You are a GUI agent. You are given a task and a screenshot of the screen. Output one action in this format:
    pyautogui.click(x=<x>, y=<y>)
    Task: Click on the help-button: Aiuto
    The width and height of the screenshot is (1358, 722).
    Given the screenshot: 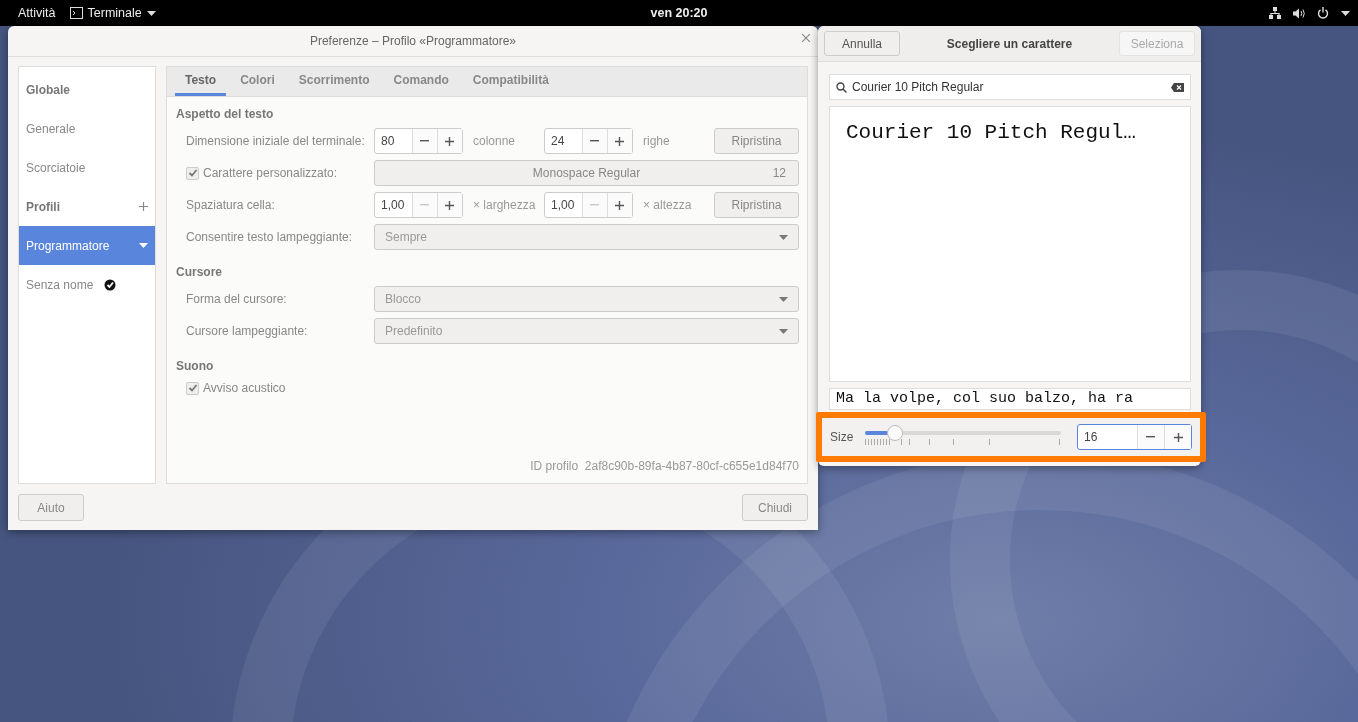 What is the action you would take?
    pyautogui.click(x=51, y=507)
    